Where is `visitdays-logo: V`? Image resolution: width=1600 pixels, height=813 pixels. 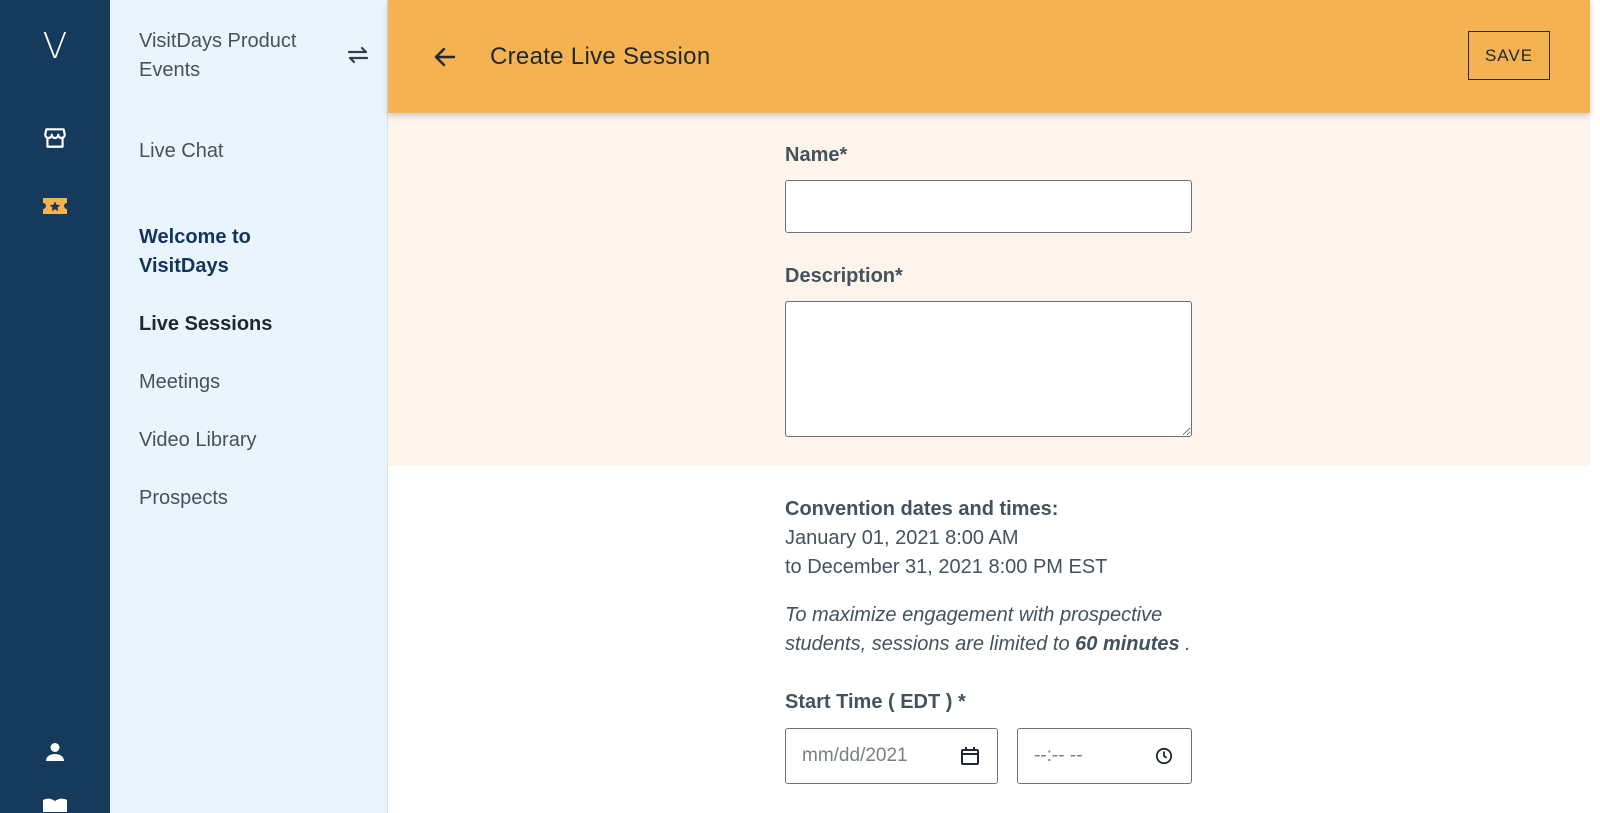 visitdays-logo: V is located at coordinates (55, 46).